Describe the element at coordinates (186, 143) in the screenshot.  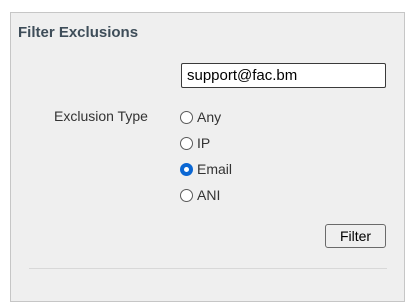
I see `radio-ip` at that location.